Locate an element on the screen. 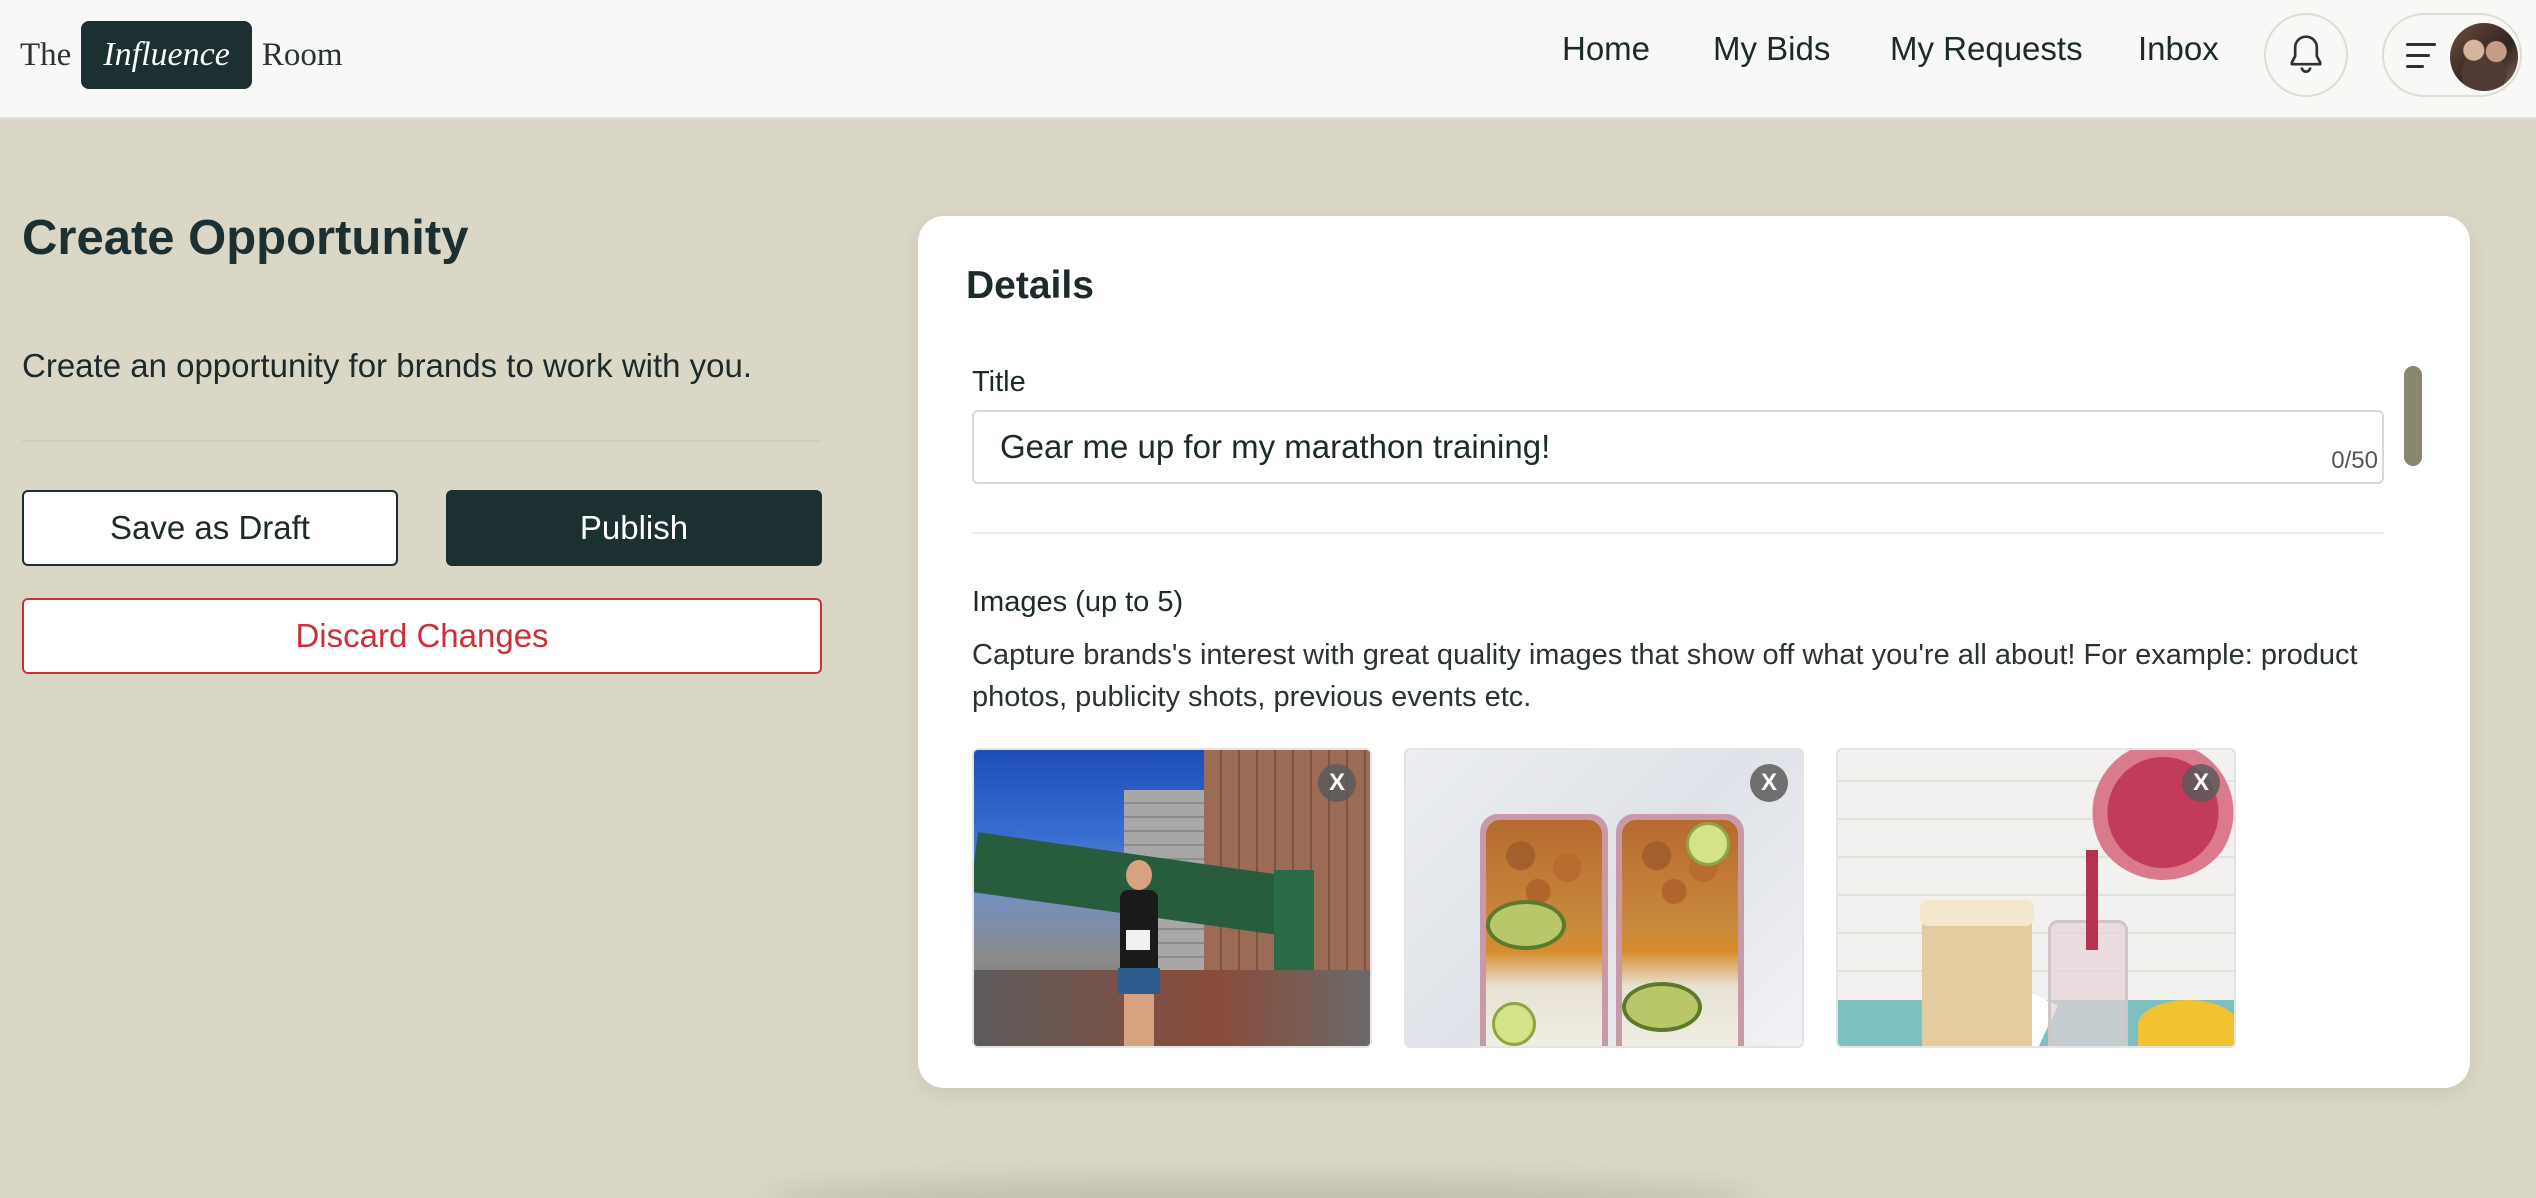  footer-shadow is located at coordinates (1260, 1189).